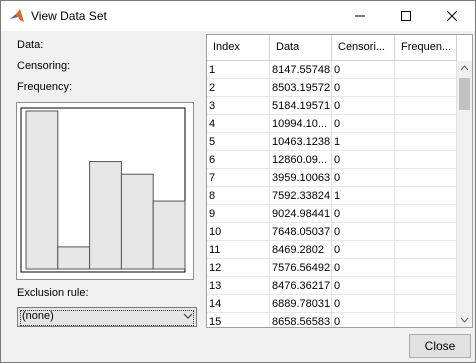 This screenshot has width=476, height=363. What do you see at coordinates (301, 88) in the screenshot?
I see `cell-data: 8503.19572` at bounding box center [301, 88].